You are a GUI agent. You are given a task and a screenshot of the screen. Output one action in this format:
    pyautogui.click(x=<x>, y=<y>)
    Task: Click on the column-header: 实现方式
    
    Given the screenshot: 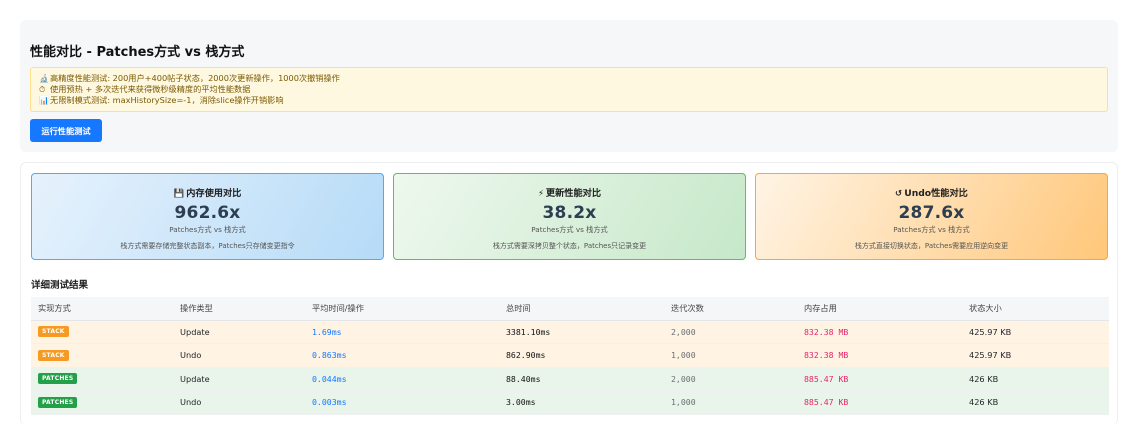 What is the action you would take?
    pyautogui.click(x=54, y=308)
    